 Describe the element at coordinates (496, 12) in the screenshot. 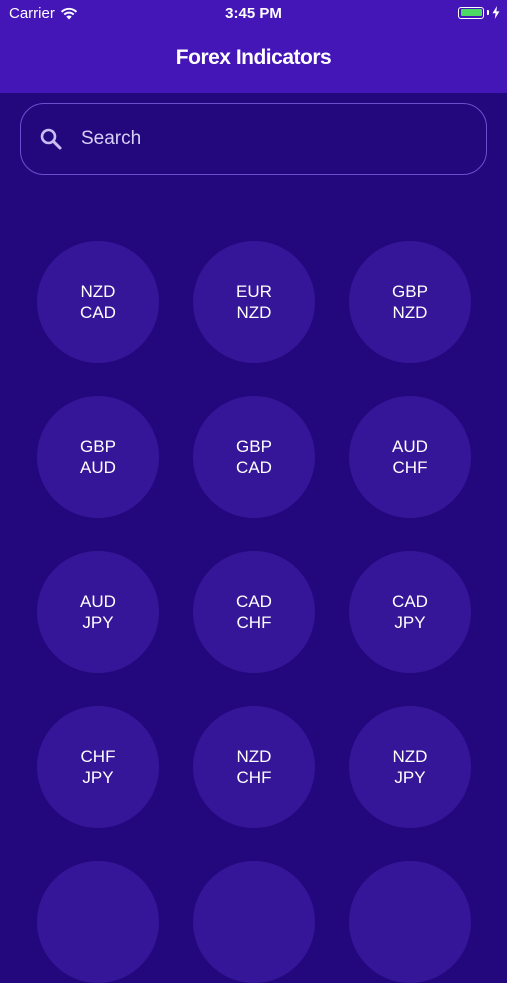

I see `charging-bolt-icon` at that location.